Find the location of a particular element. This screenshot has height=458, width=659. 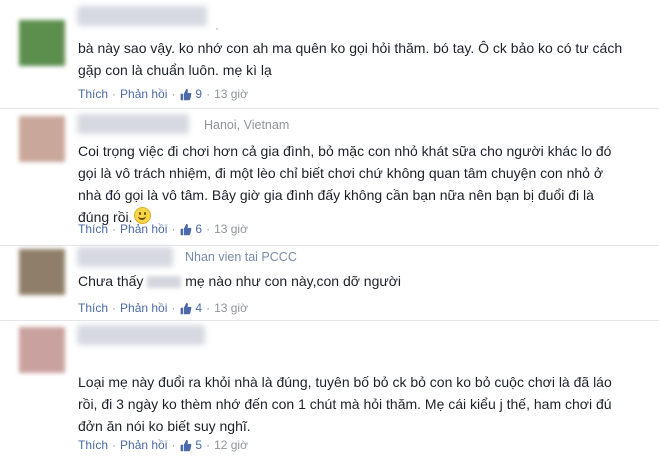

like-count: 6 is located at coordinates (198, 229).